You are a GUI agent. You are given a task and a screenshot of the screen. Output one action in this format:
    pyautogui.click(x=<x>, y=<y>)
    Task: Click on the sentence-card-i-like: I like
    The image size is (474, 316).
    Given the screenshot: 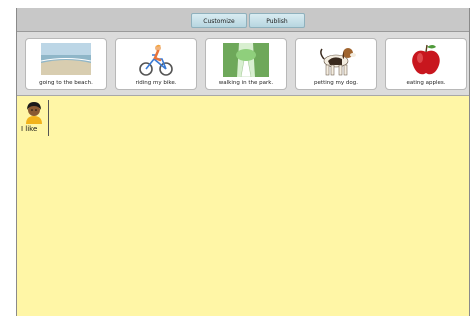 What is the action you would take?
    pyautogui.click(x=34, y=118)
    